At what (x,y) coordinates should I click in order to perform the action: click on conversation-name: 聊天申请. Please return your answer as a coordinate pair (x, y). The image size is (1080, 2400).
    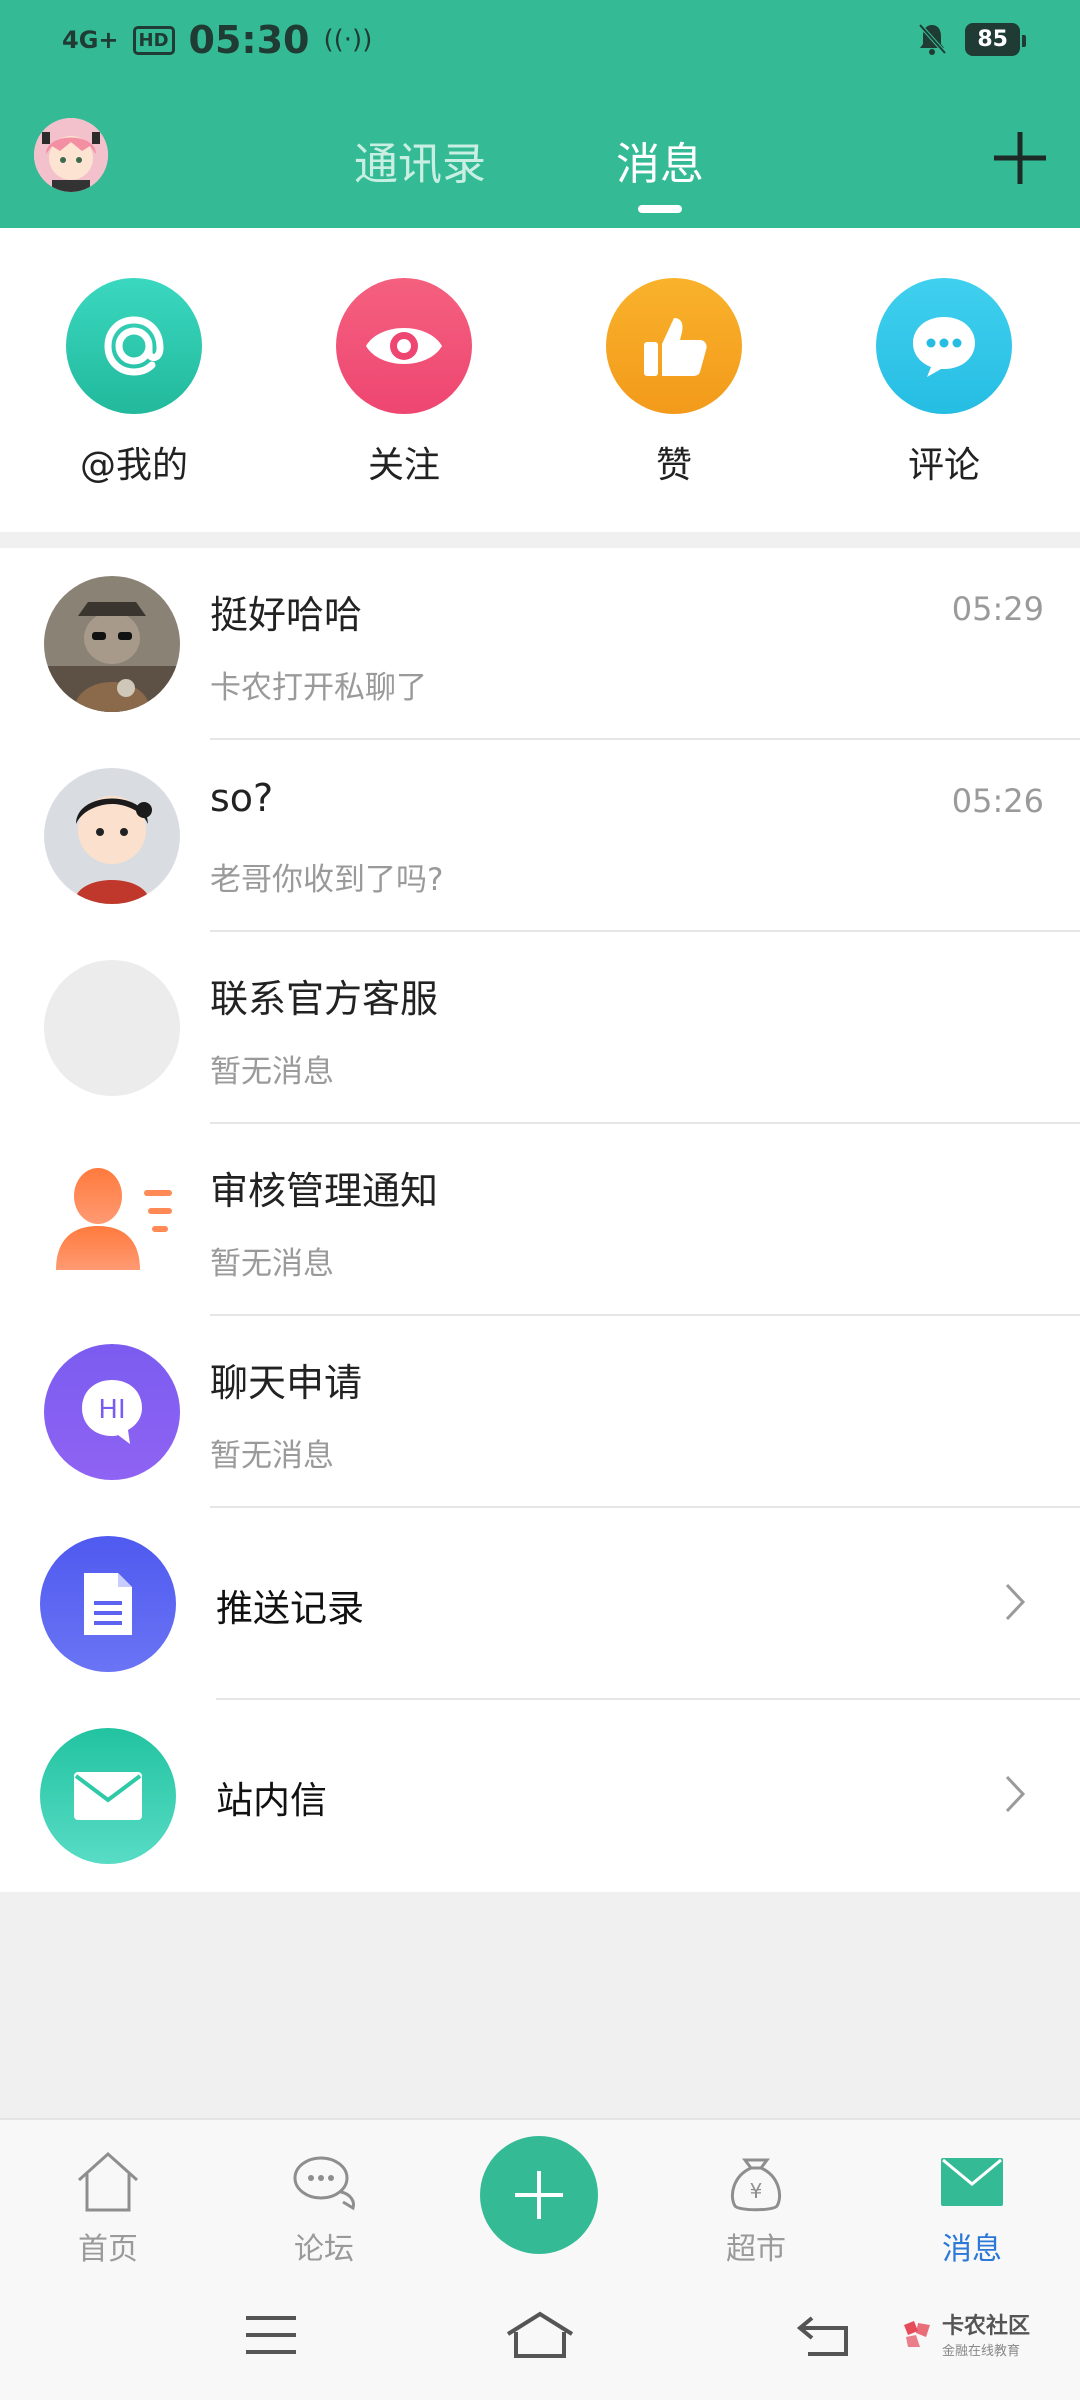
    Looking at the image, I should click on (286, 1383).